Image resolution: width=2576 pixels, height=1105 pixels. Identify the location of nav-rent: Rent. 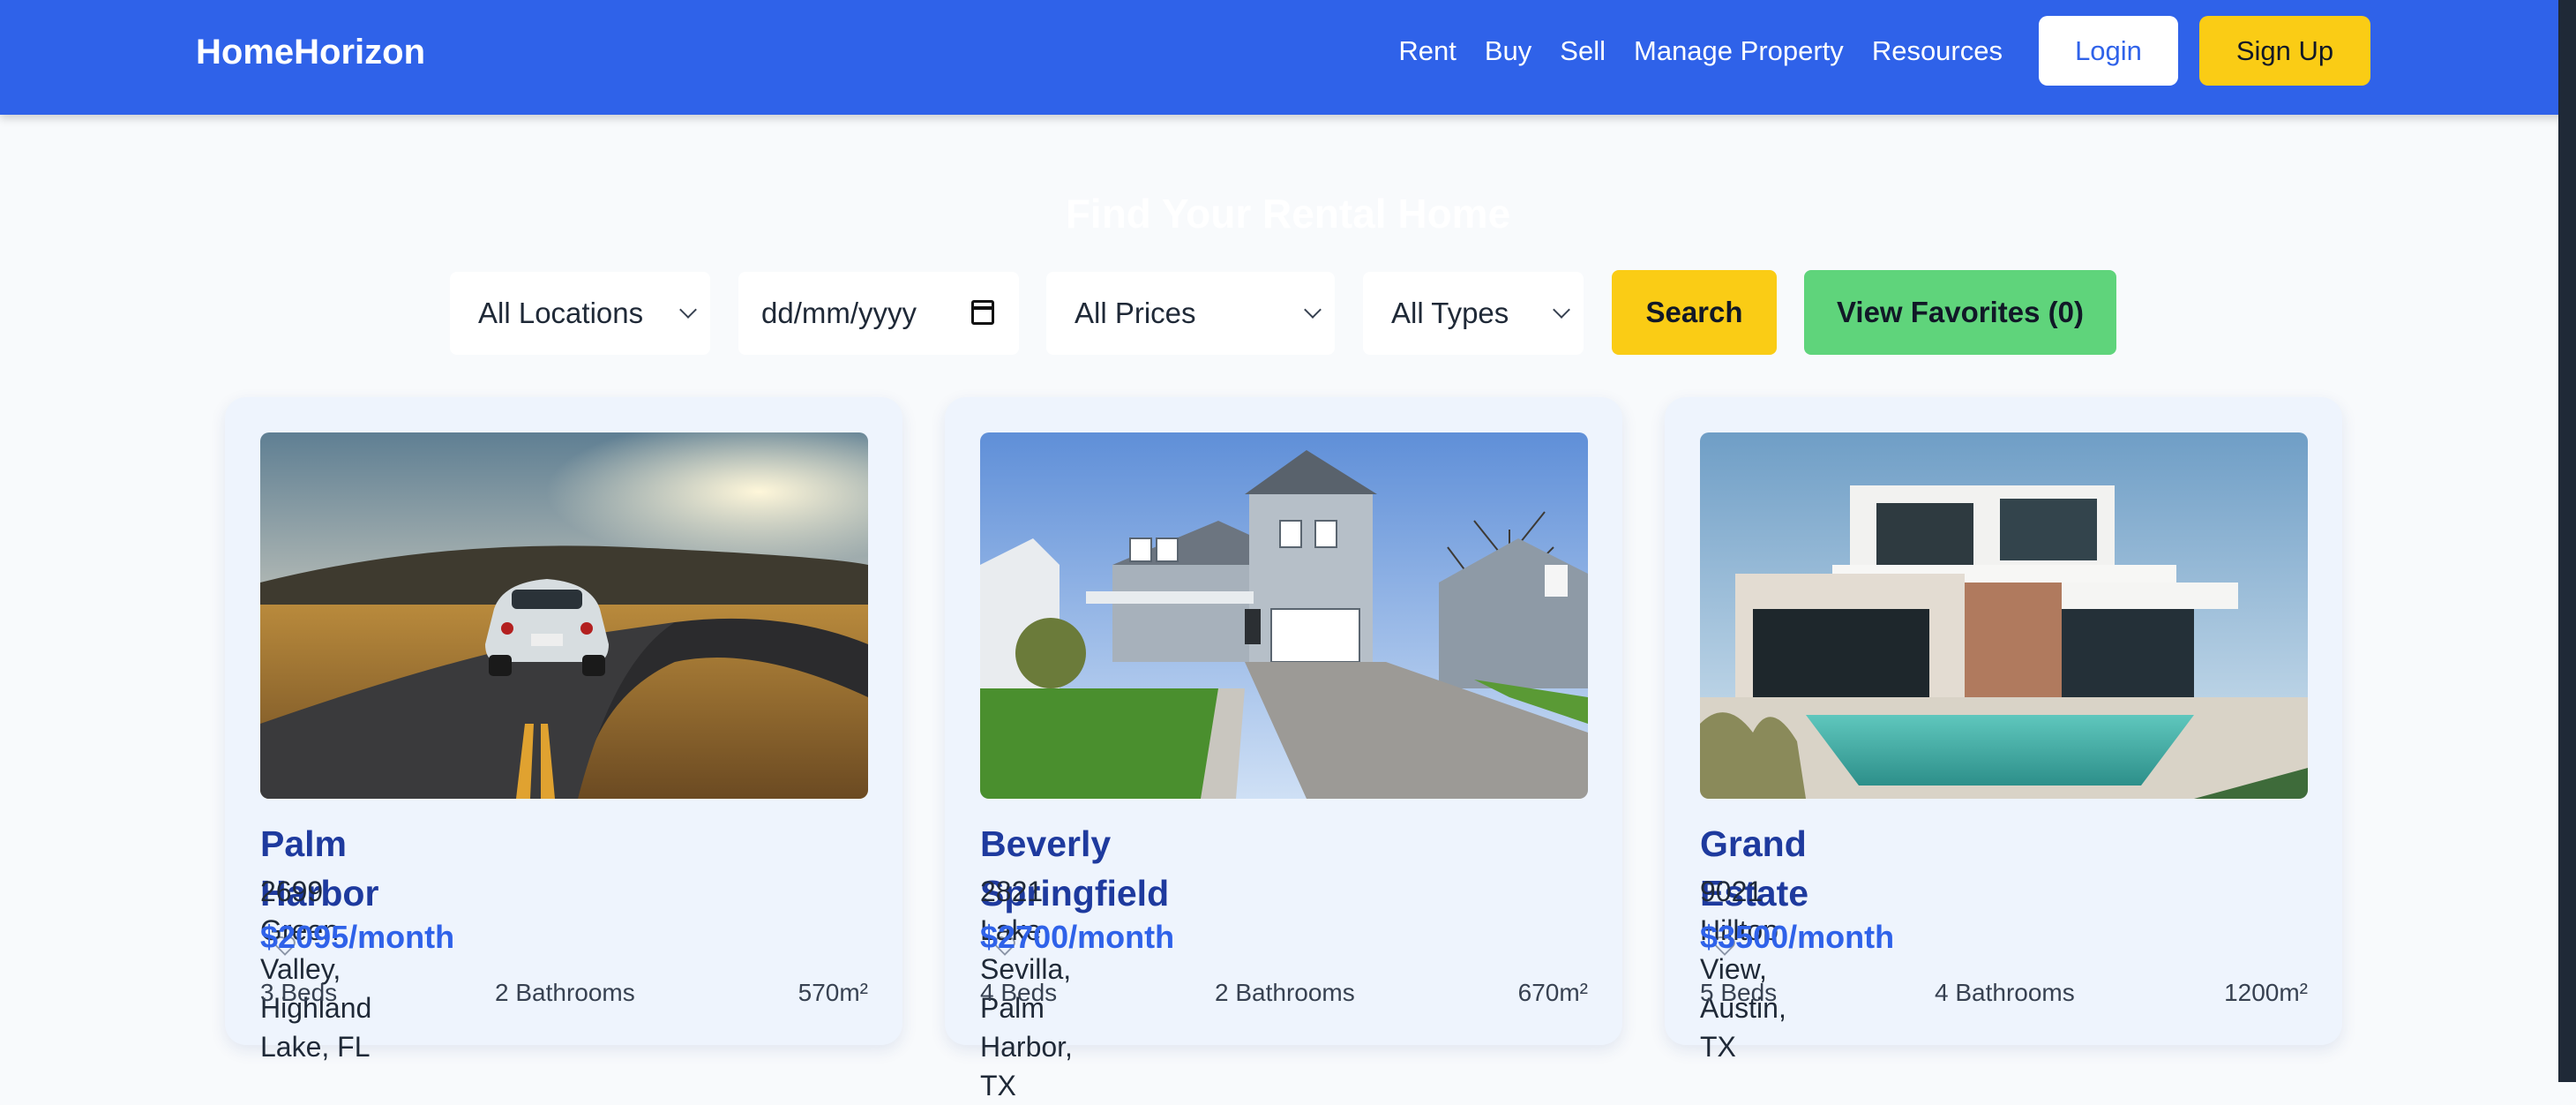
(1427, 51).